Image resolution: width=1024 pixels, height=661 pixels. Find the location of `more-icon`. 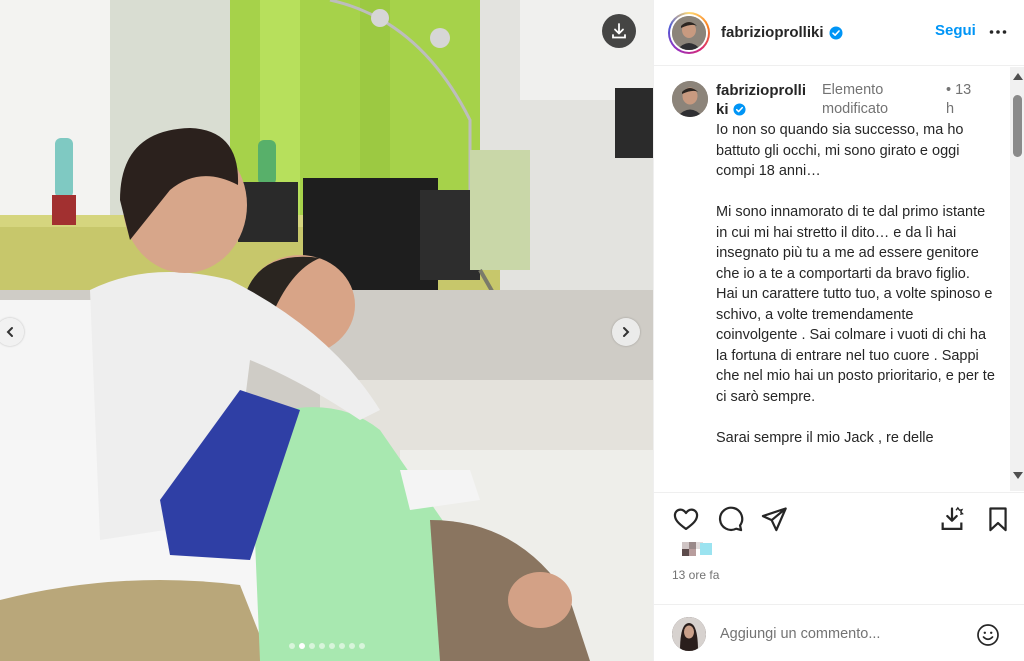

more-icon is located at coordinates (998, 32).